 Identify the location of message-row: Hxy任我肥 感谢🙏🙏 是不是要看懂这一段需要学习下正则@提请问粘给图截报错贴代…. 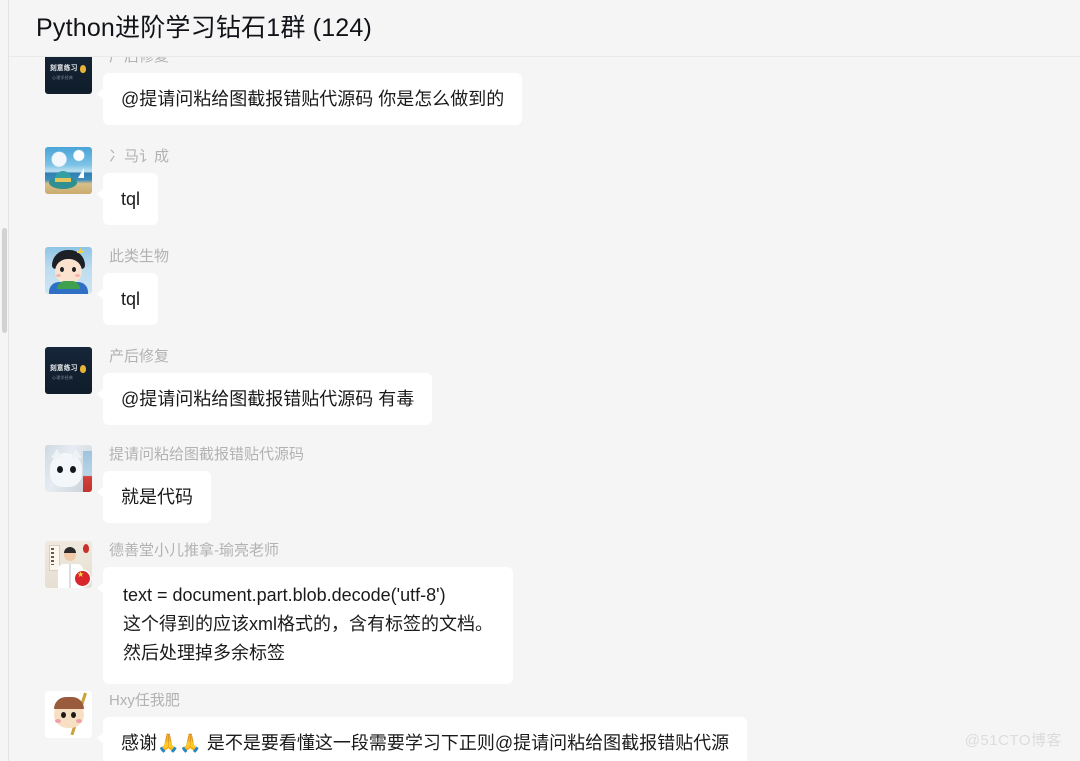
(544, 726).